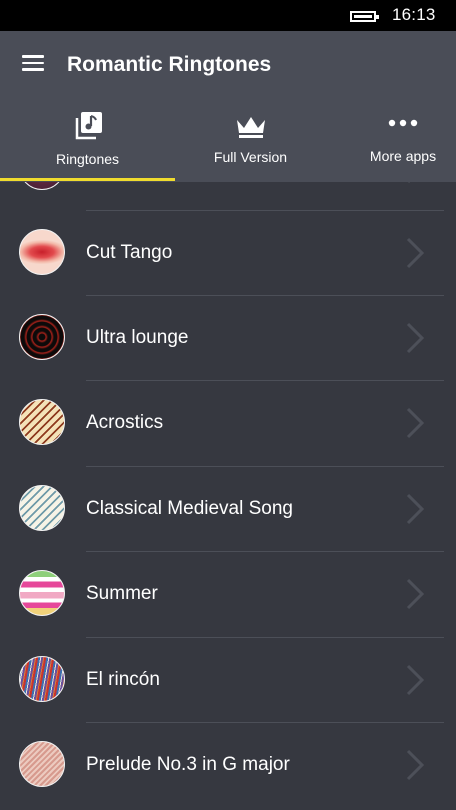  What do you see at coordinates (228, 337) in the screenshot?
I see `list-item: Ultra lounge` at bounding box center [228, 337].